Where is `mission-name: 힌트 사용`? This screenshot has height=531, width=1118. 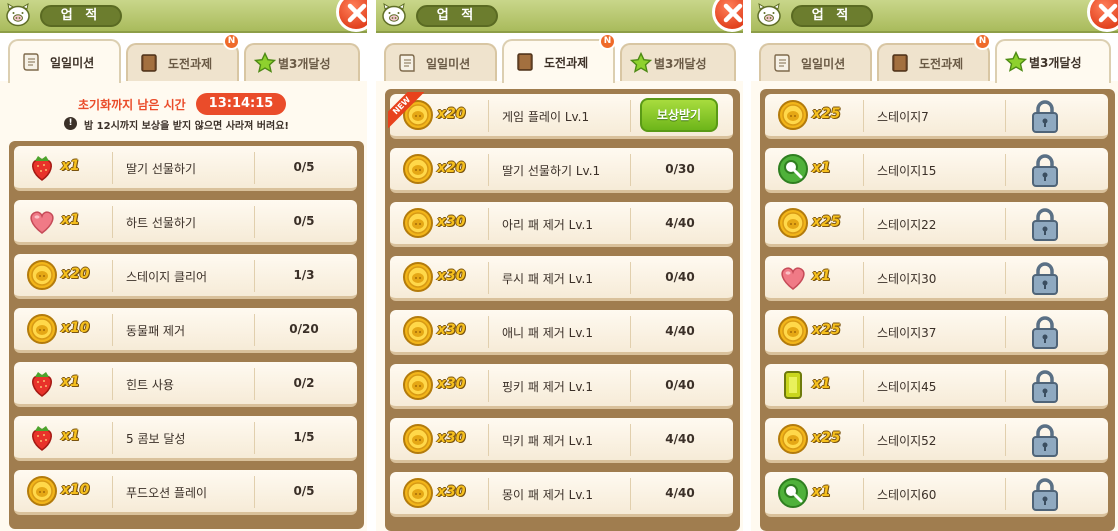 mission-name: 힌트 사용 is located at coordinates (150, 385).